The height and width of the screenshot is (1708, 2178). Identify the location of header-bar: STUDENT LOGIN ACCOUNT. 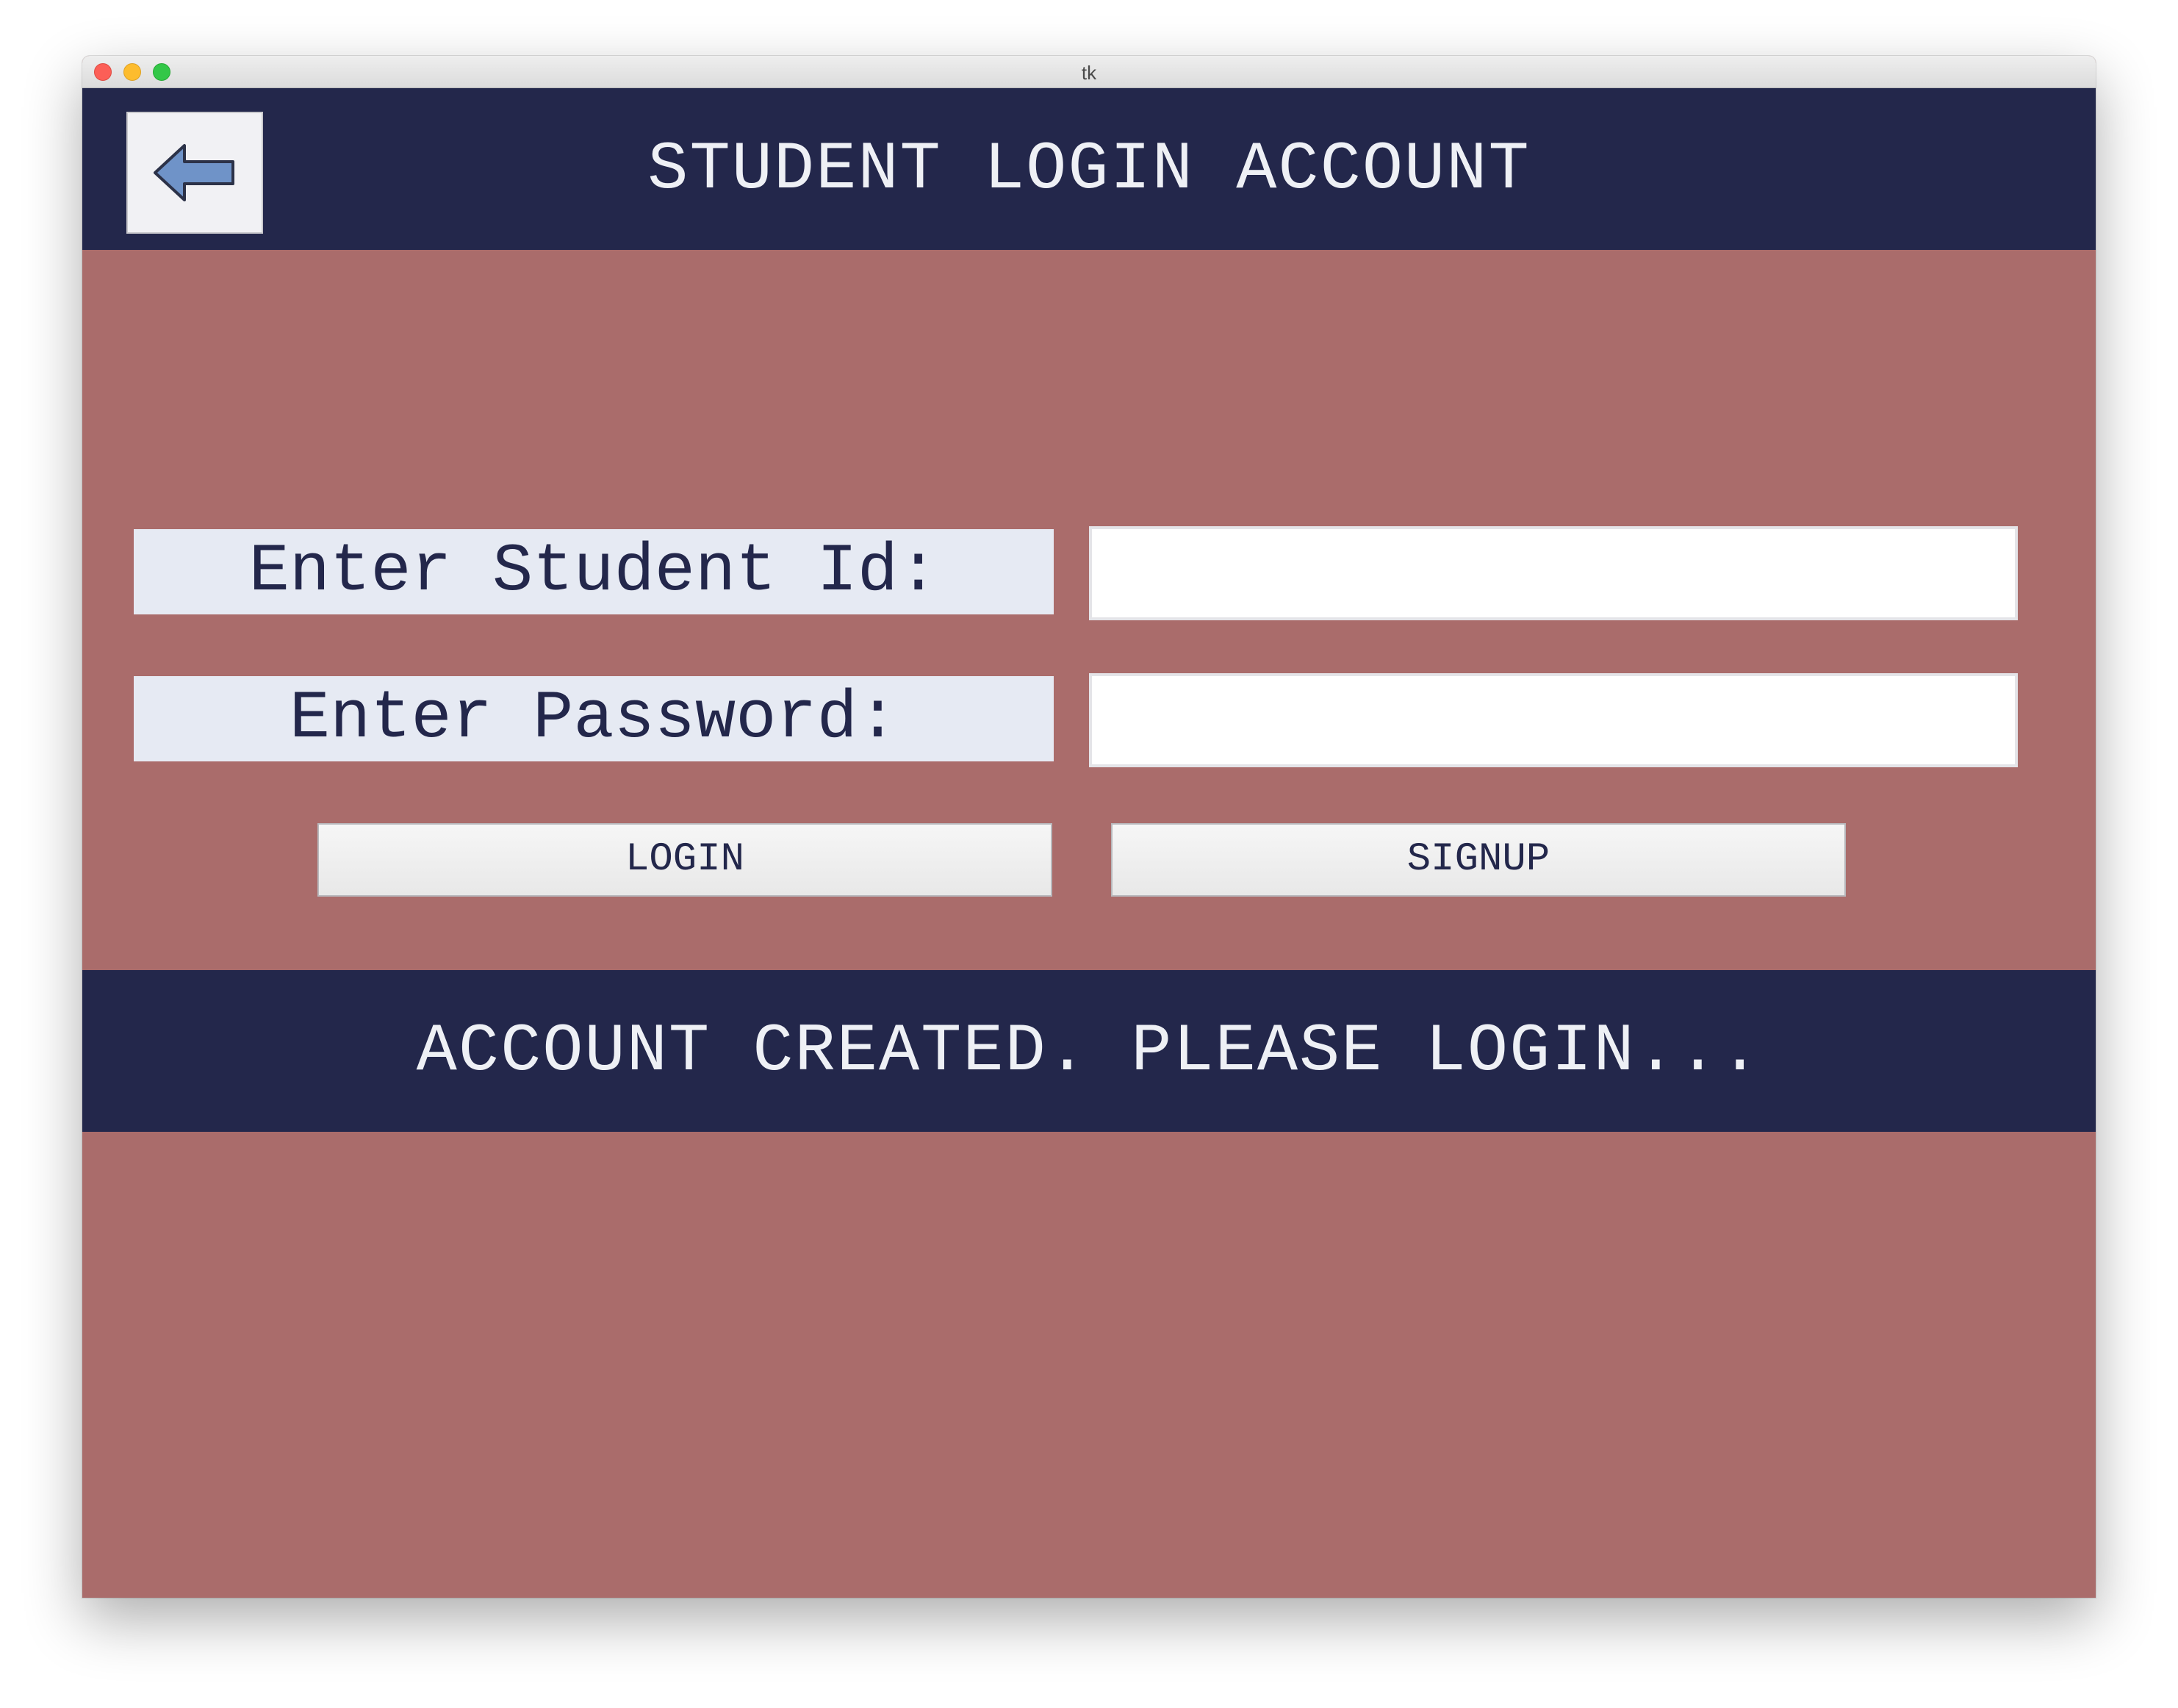
(1089, 169).